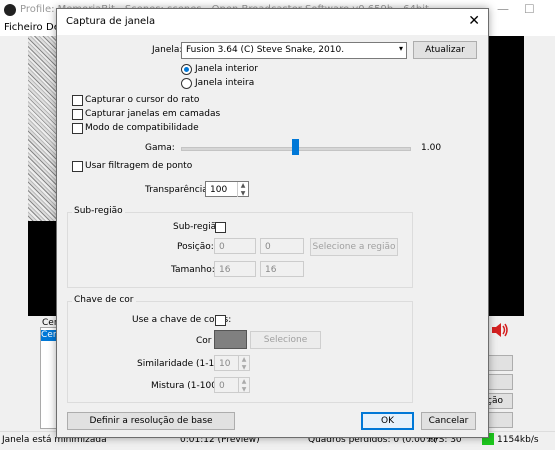  What do you see at coordinates (282, 246) in the screenshot?
I see `position-y-input: 0` at bounding box center [282, 246].